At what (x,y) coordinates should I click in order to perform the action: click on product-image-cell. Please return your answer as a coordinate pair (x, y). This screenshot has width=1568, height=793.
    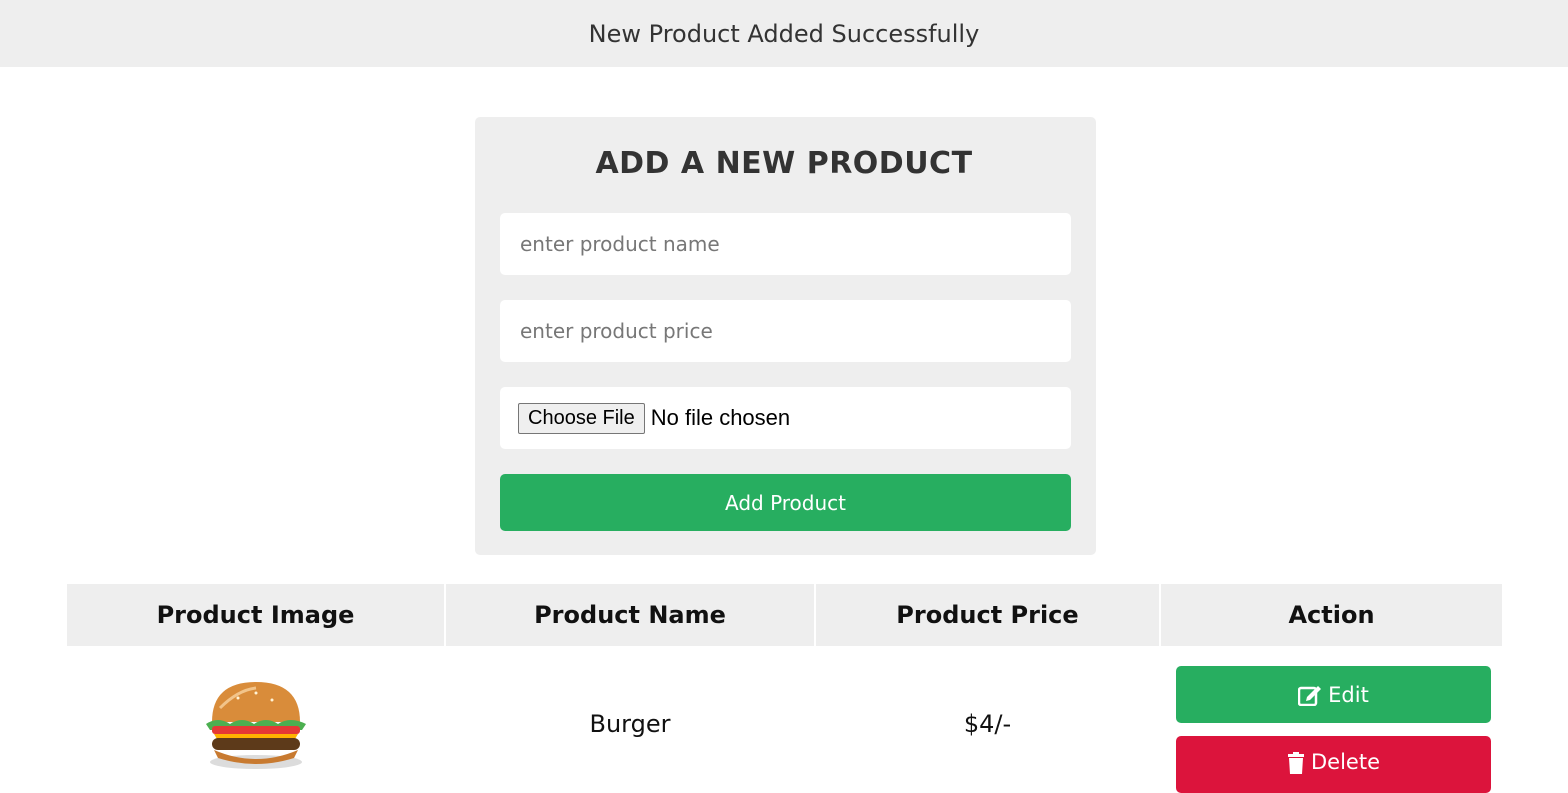
    Looking at the image, I should click on (255, 724).